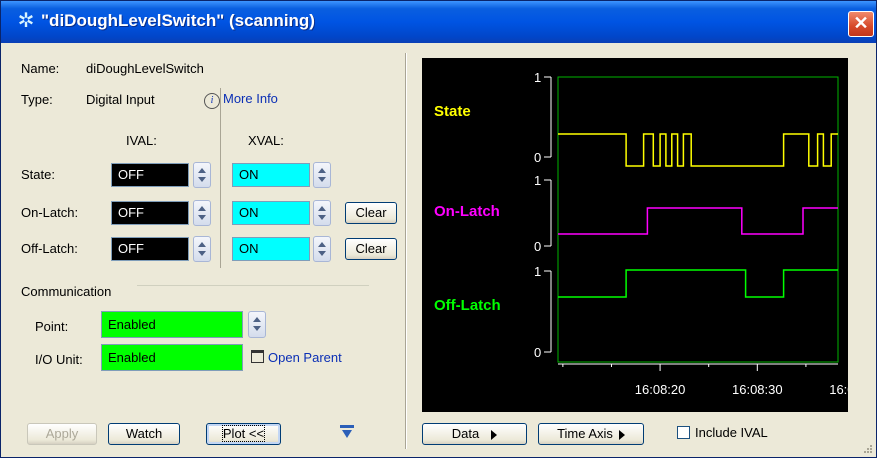 The image size is (877, 458). I want to click on point-label: Point:, so click(52, 326).